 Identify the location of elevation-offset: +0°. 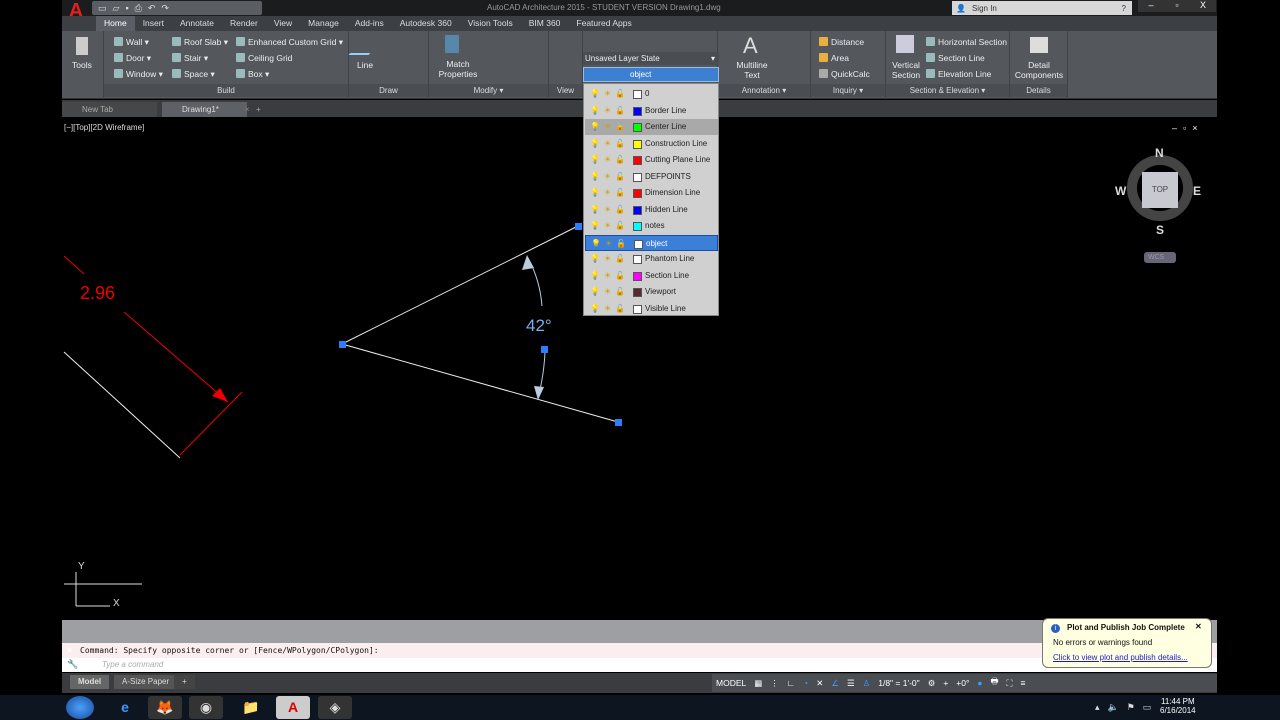
(962, 683).